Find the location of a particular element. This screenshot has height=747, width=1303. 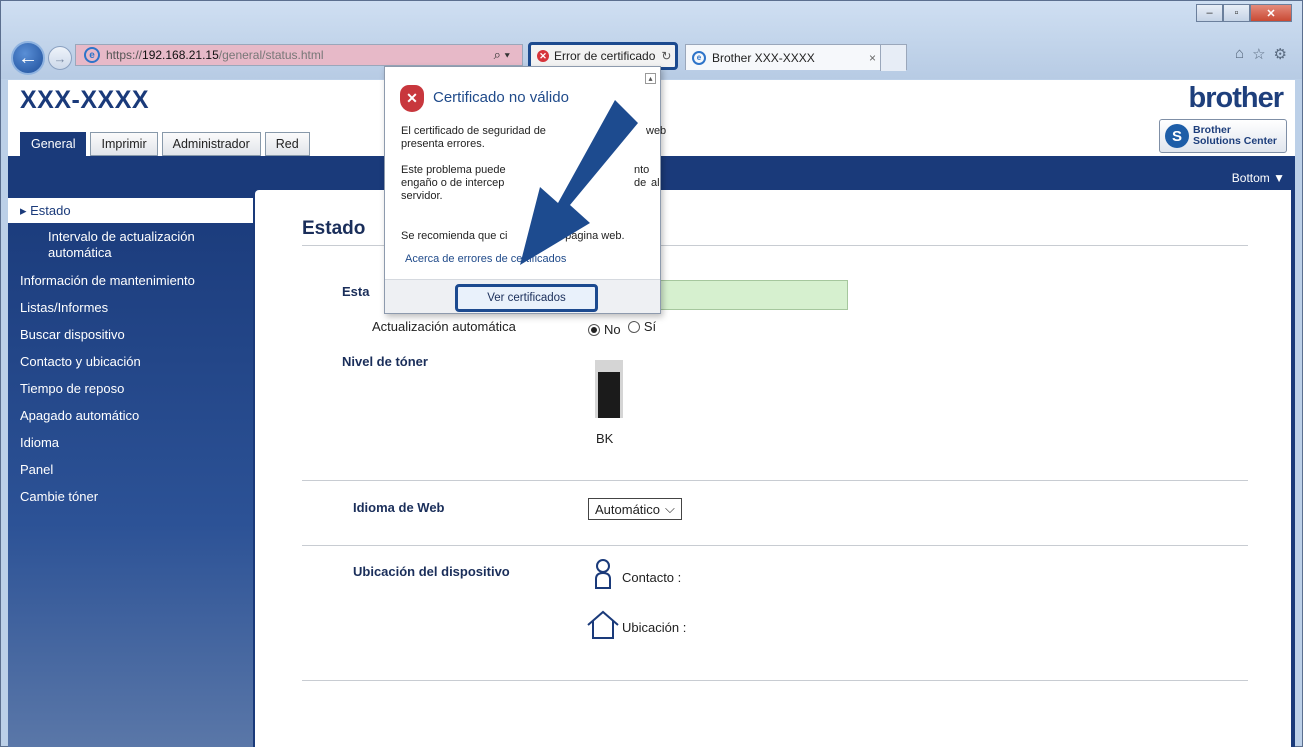

bottom-link: Bottom ▼ is located at coordinates (1258, 178).